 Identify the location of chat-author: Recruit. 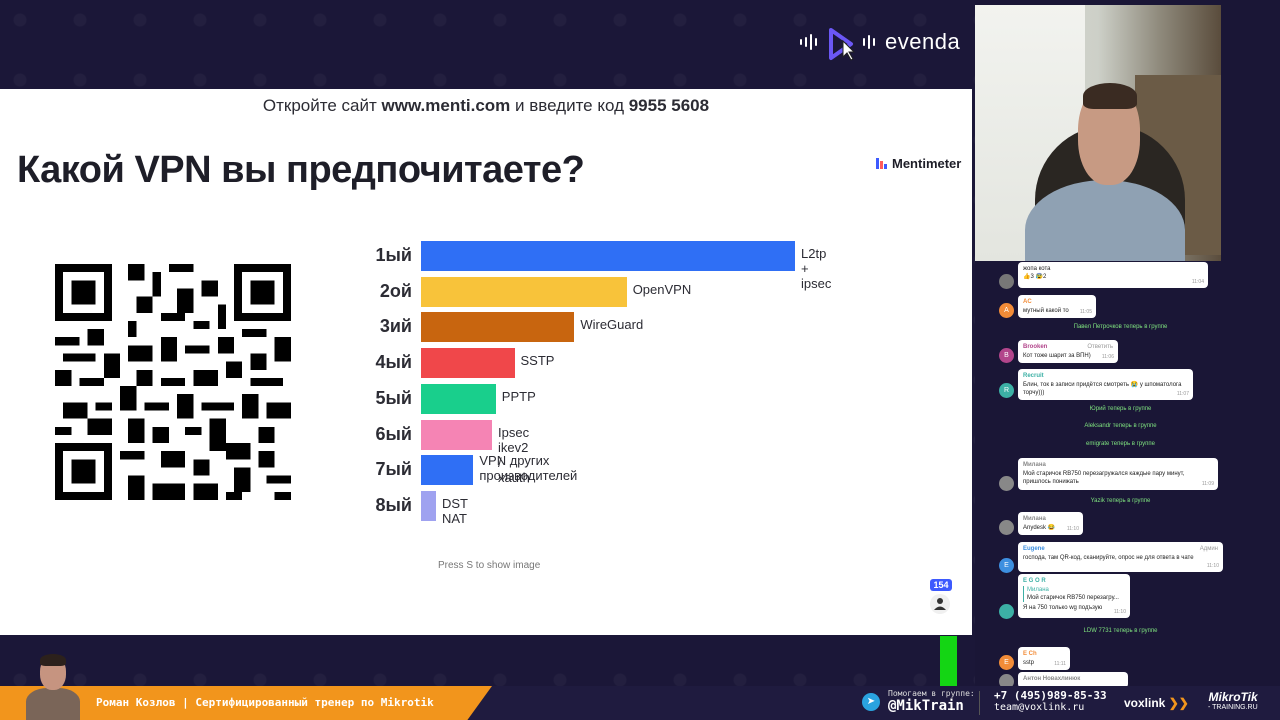
(1105, 376).